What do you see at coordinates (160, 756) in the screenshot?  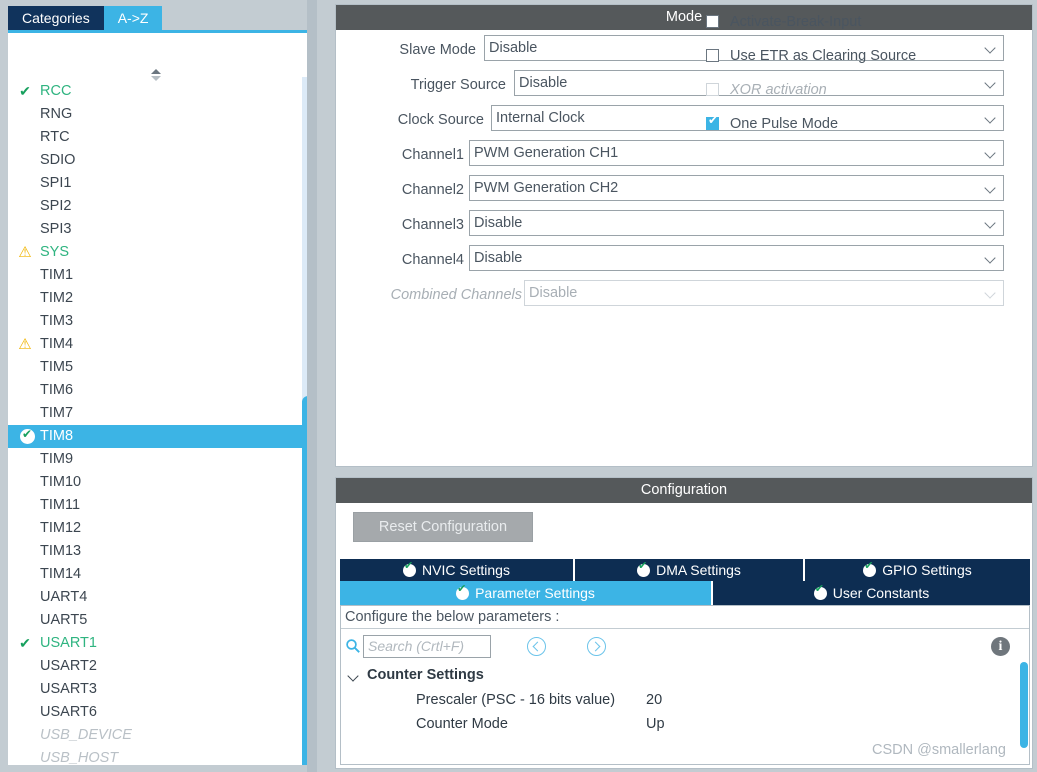 I see `sidebar-item-usb_host: USB_HOST` at bounding box center [160, 756].